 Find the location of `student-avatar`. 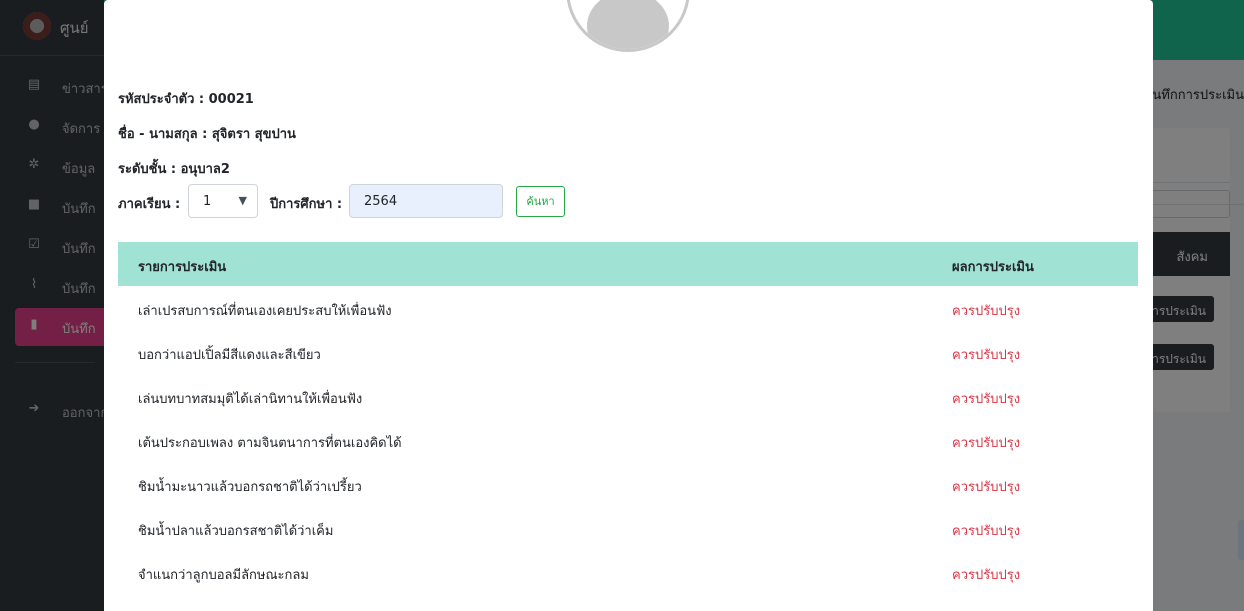

student-avatar is located at coordinates (628, 26).